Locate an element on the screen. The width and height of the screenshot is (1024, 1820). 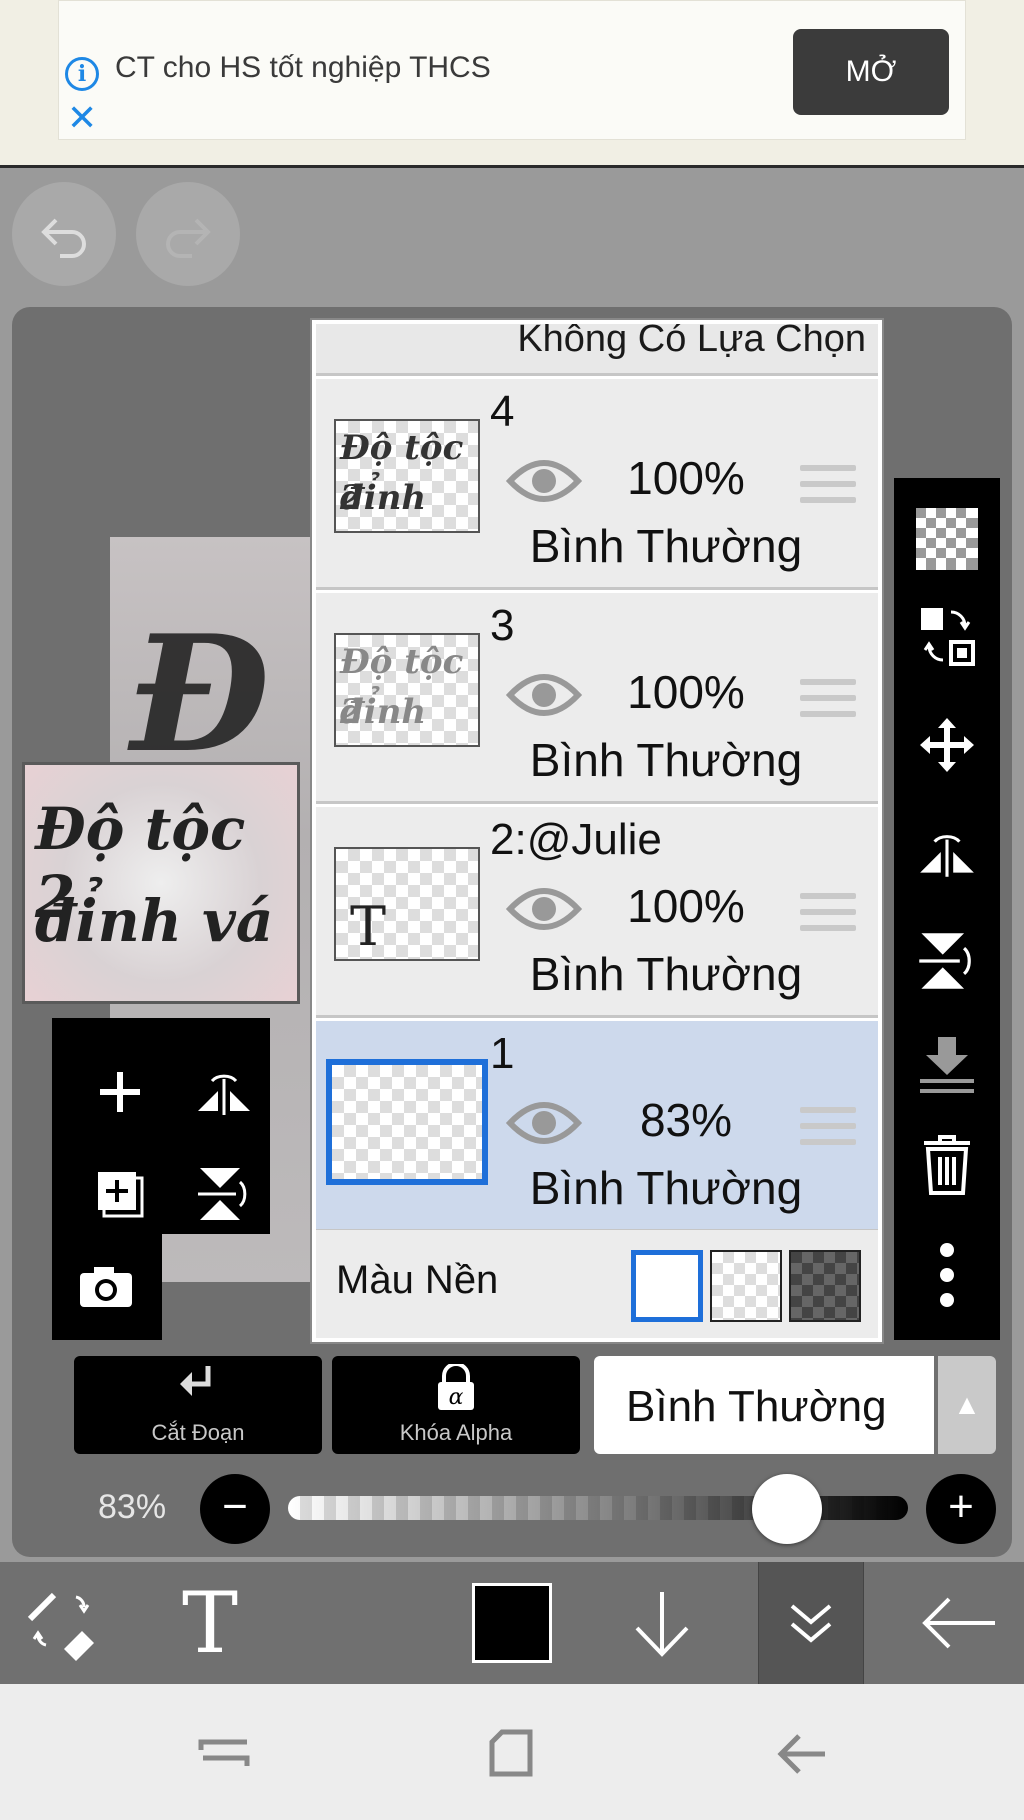
layer-tools is located at coordinates (161, 1126).